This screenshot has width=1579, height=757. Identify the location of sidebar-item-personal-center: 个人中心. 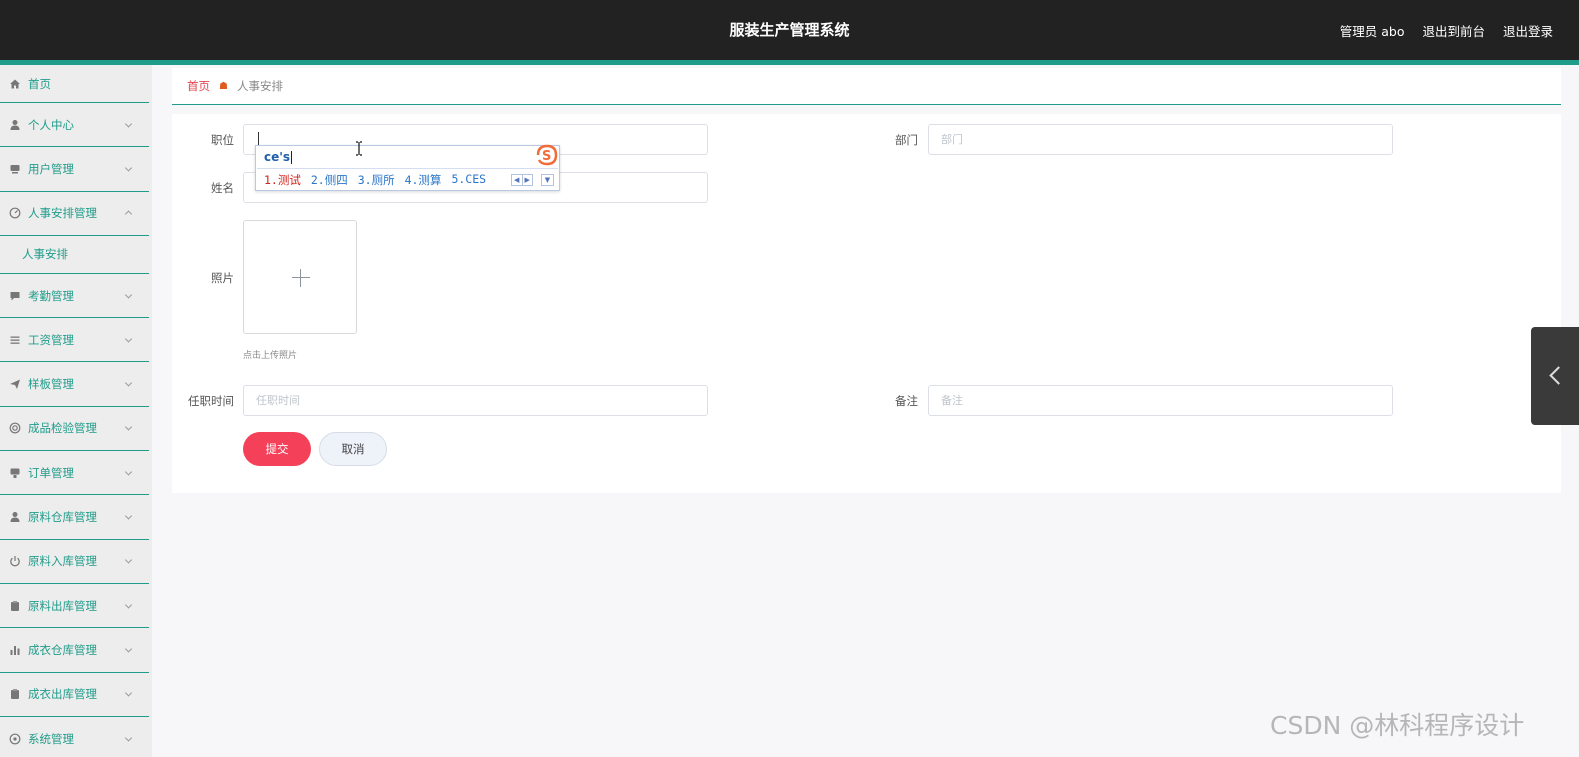
(74, 125).